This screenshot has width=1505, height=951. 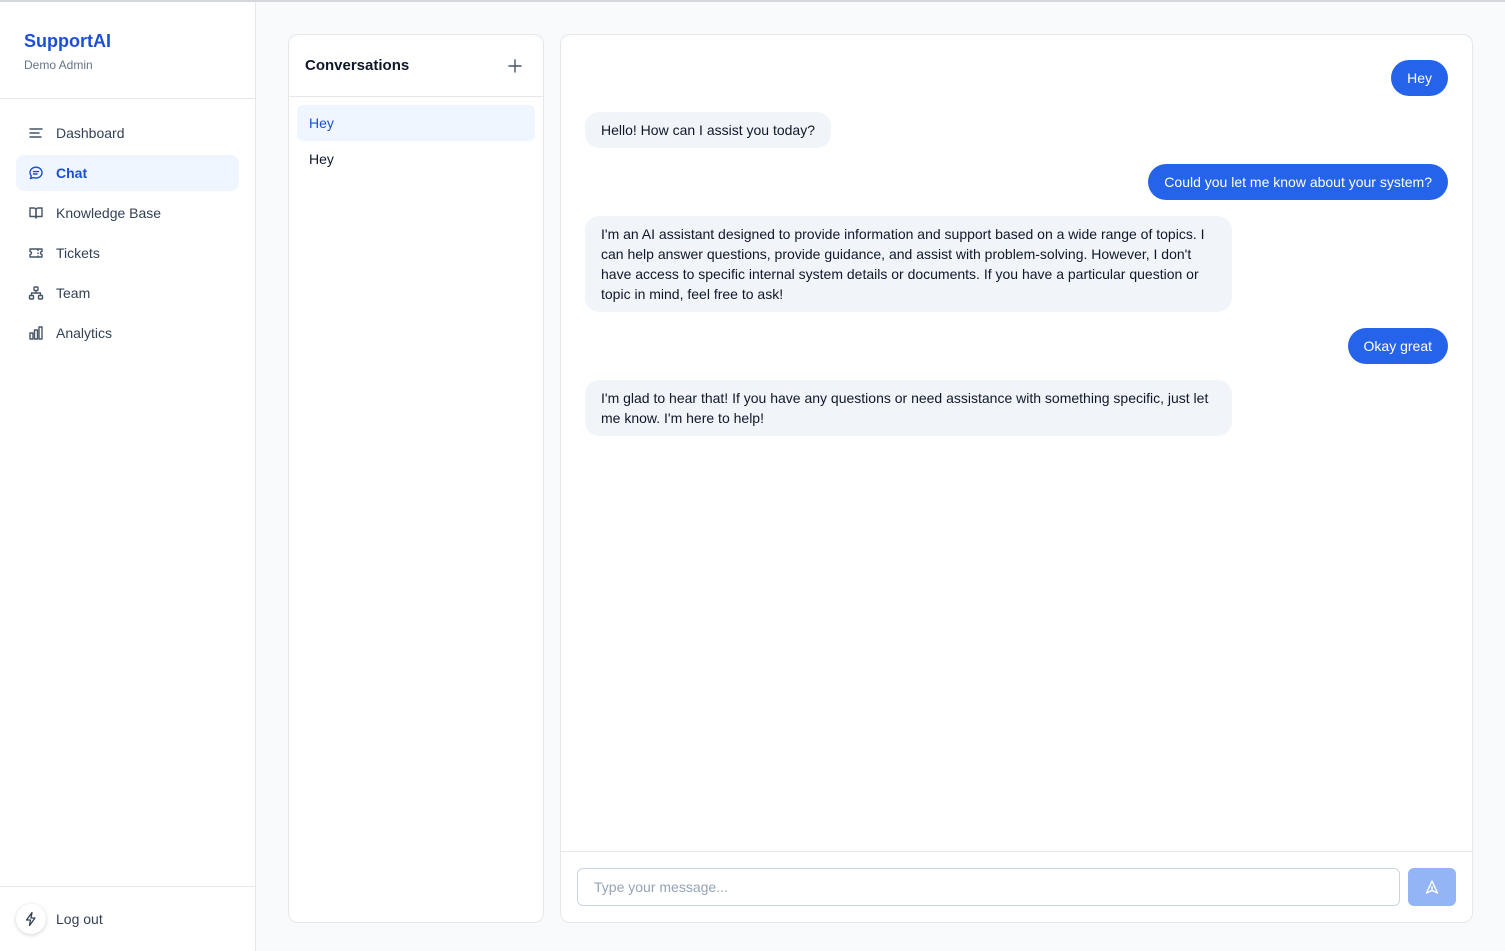 I want to click on chat-bubble-icon, so click(x=36, y=173).